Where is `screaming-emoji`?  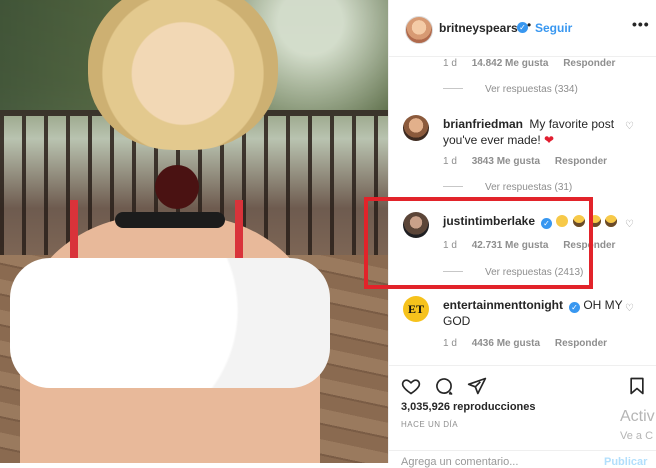
screaming-emoji is located at coordinates (611, 221).